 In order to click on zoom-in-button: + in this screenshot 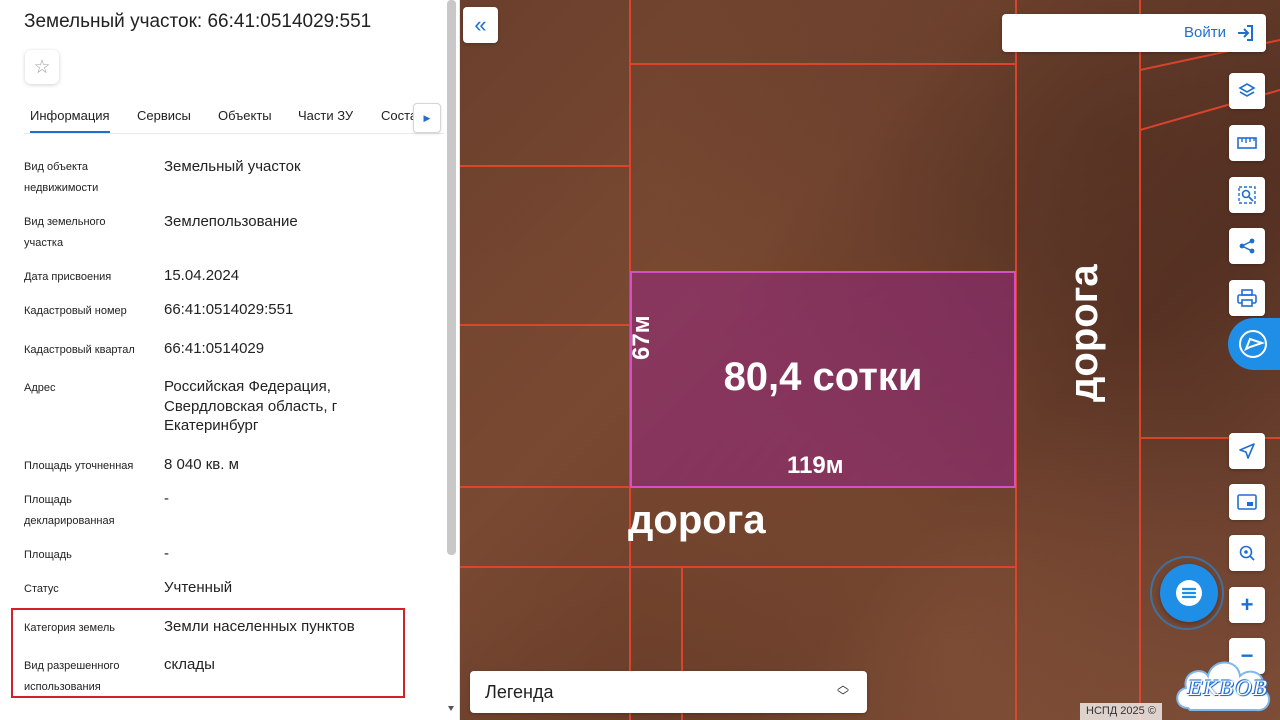, I will do `click(1247, 605)`.